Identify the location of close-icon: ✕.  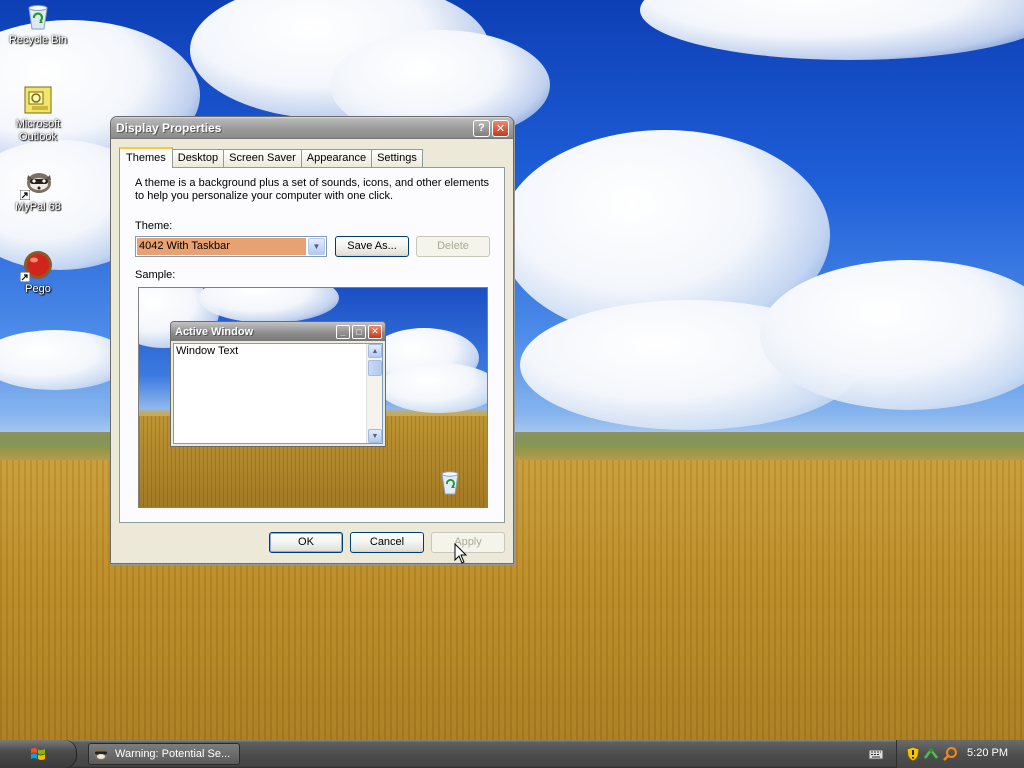
(375, 331).